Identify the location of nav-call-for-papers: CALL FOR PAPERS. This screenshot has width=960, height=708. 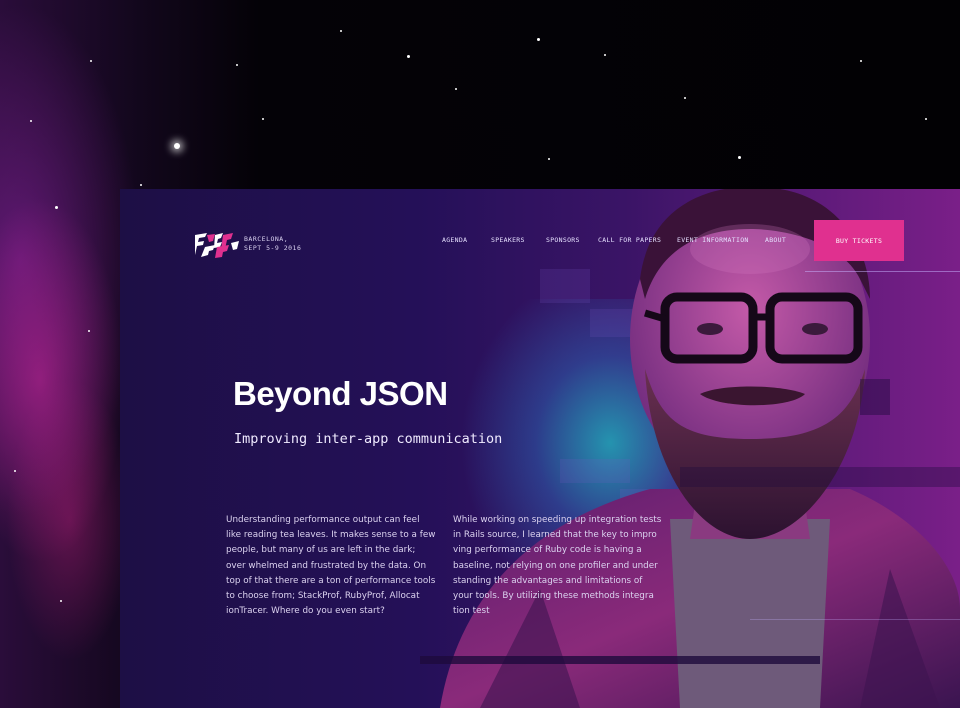
(629, 240).